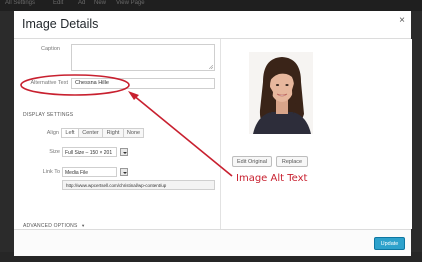 This screenshot has width=422, height=262. Describe the element at coordinates (130, 3) in the screenshot. I see `top-bar-item: View Page` at that location.